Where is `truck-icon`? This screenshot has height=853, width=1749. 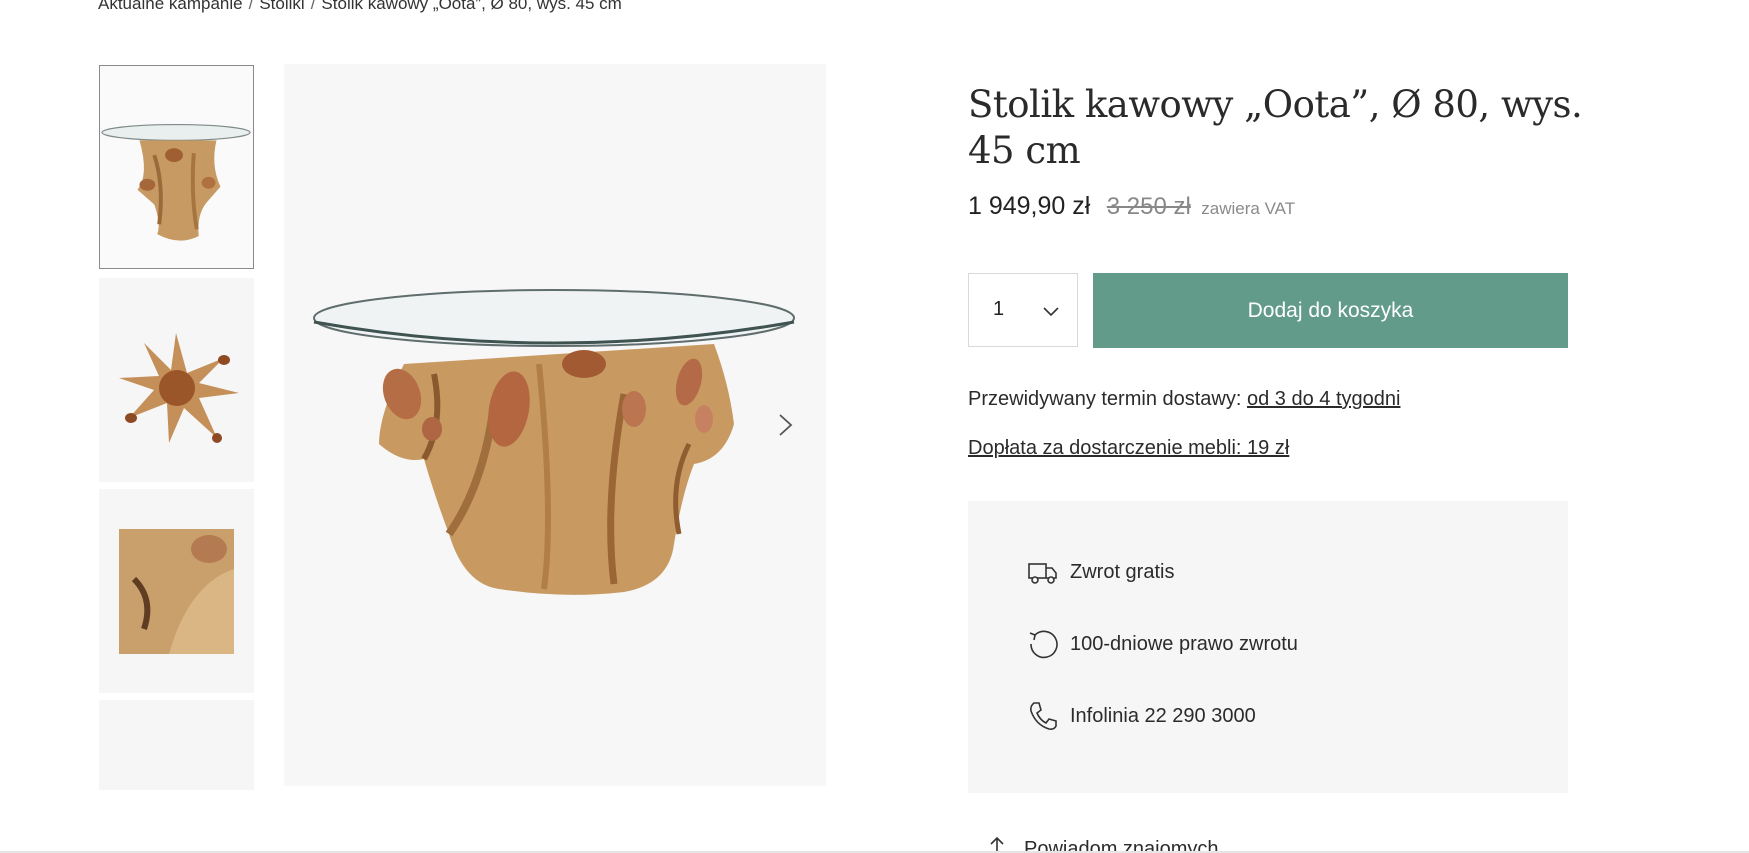 truck-icon is located at coordinates (1043, 572).